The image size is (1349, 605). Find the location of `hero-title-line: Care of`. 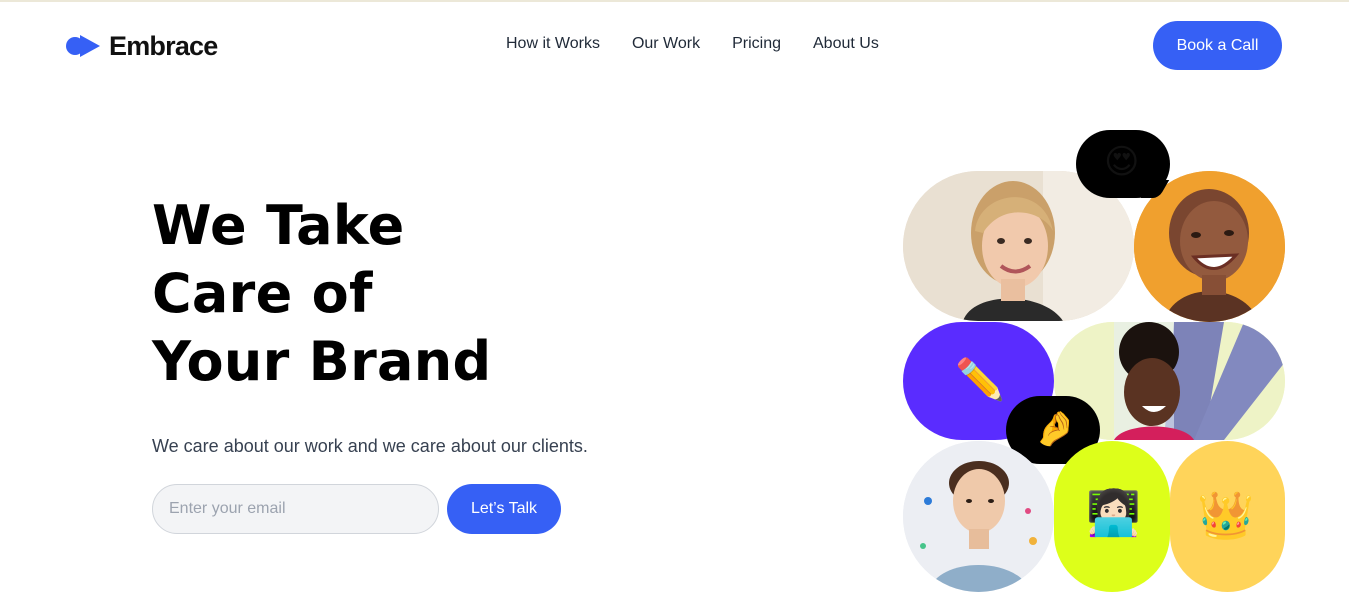

hero-title-line: Care of is located at coordinates (262, 293).